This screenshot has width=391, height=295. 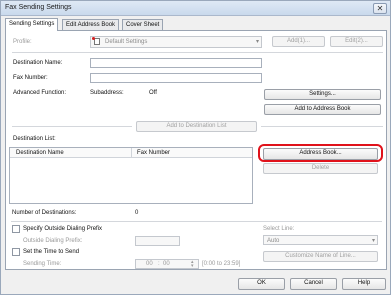 I want to click on fax-number-label: Fax Number:, so click(x=30, y=78).